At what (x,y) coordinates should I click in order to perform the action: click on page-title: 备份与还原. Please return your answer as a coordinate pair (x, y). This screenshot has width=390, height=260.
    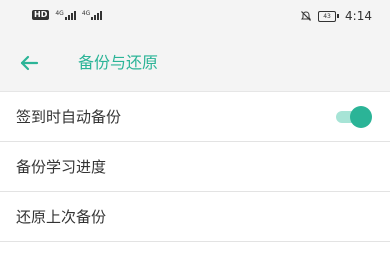
    Looking at the image, I should click on (118, 62).